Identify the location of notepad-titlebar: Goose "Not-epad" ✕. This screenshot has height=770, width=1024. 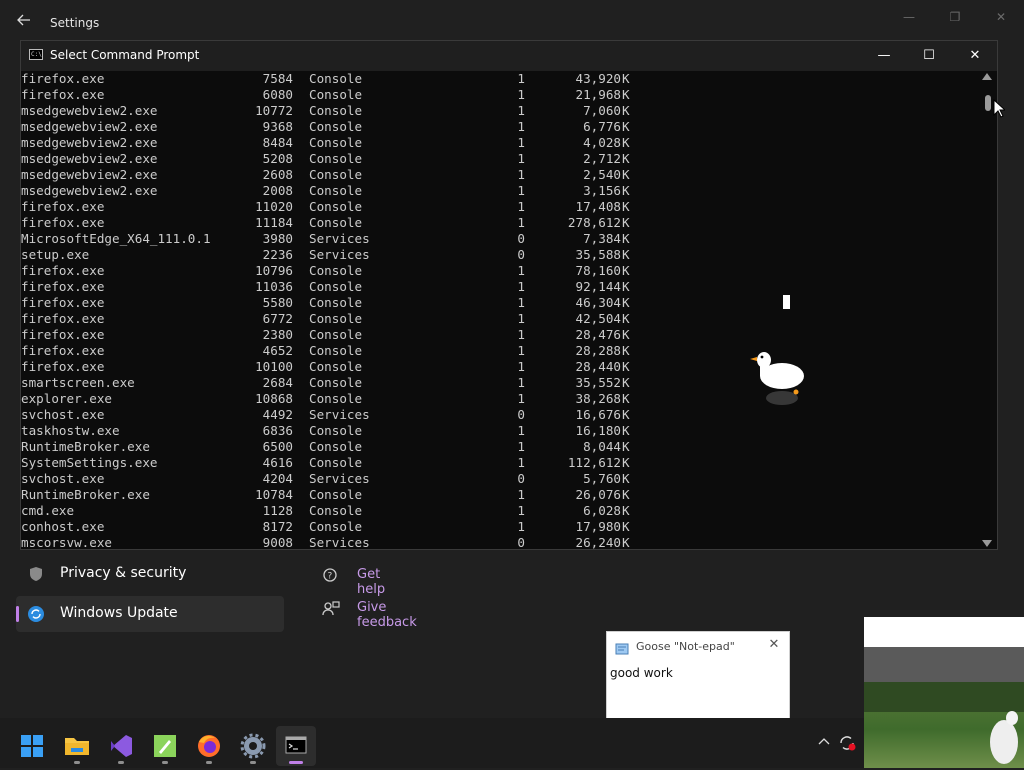
(698, 646).